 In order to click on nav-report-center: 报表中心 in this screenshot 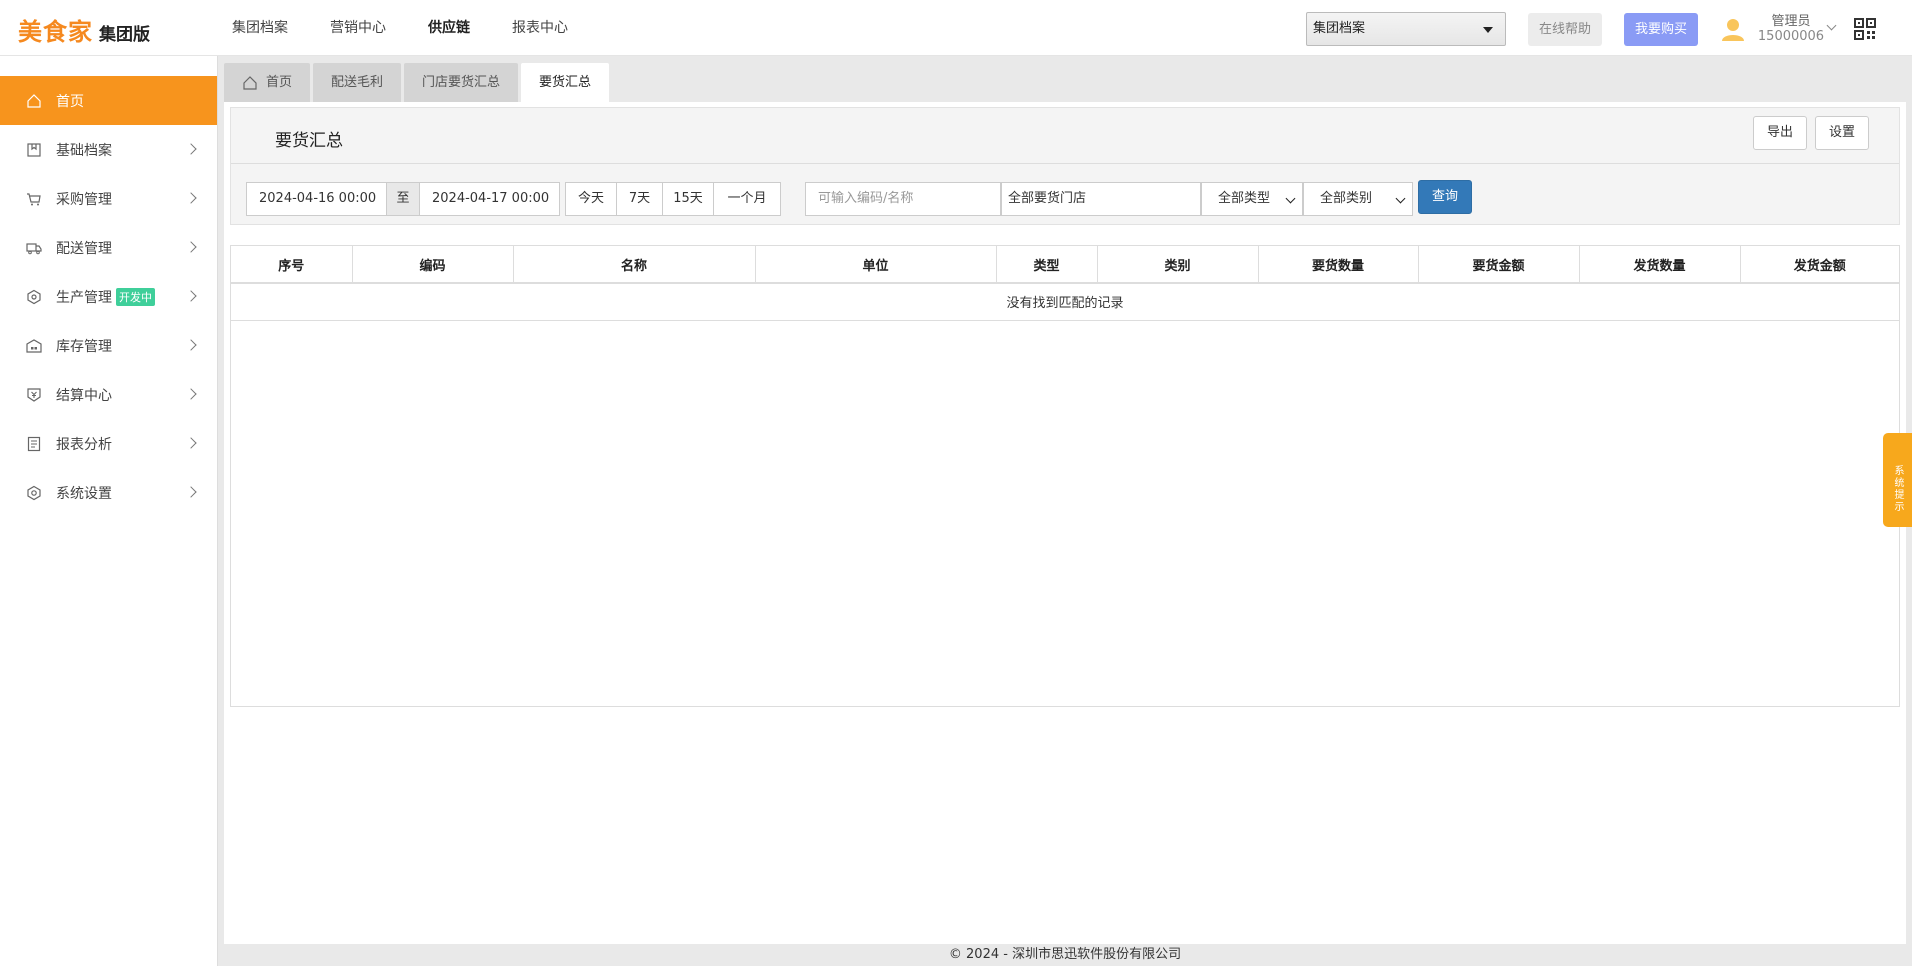, I will do `click(540, 28)`.